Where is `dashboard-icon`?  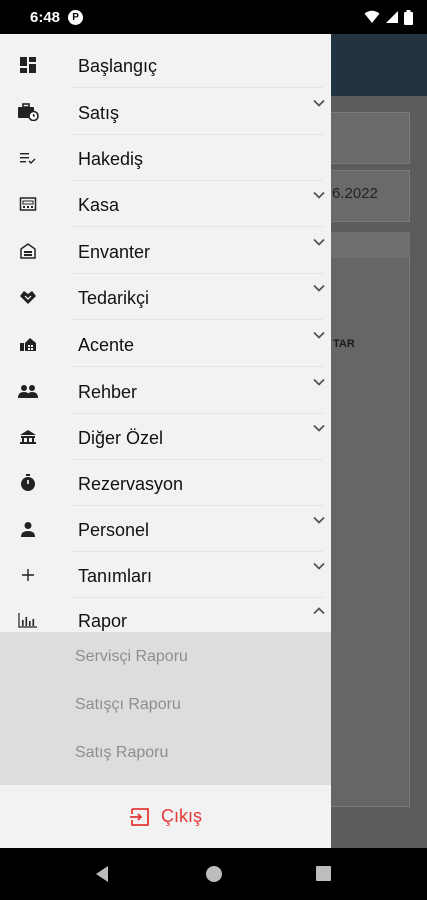 dashboard-icon is located at coordinates (28, 65).